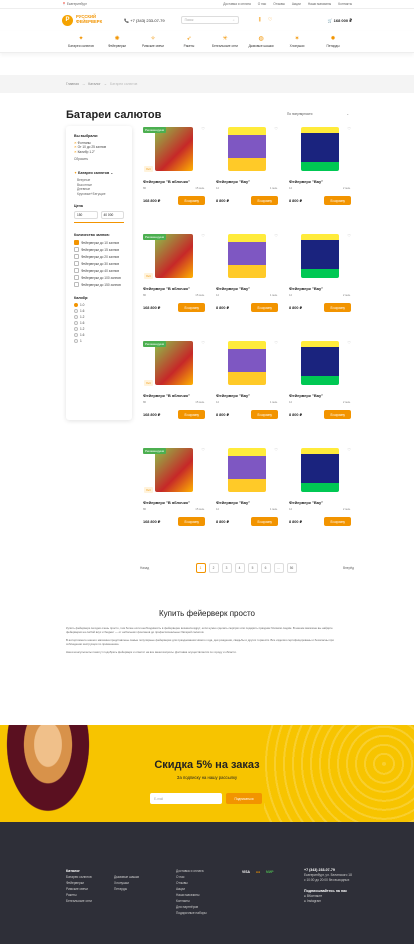  I want to click on caliber-option: 1.6, so click(99, 311).